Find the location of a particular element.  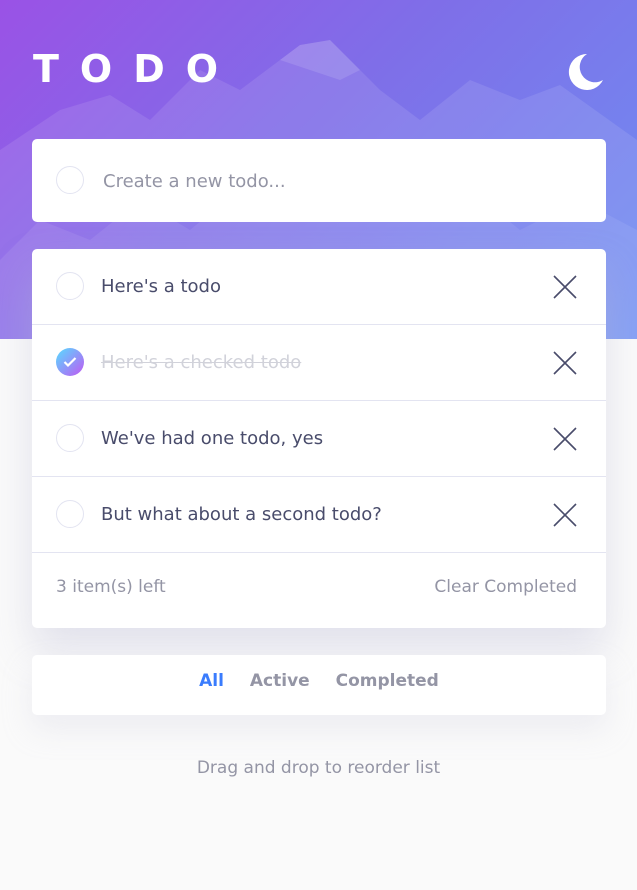

moon-icon is located at coordinates (585, 71).